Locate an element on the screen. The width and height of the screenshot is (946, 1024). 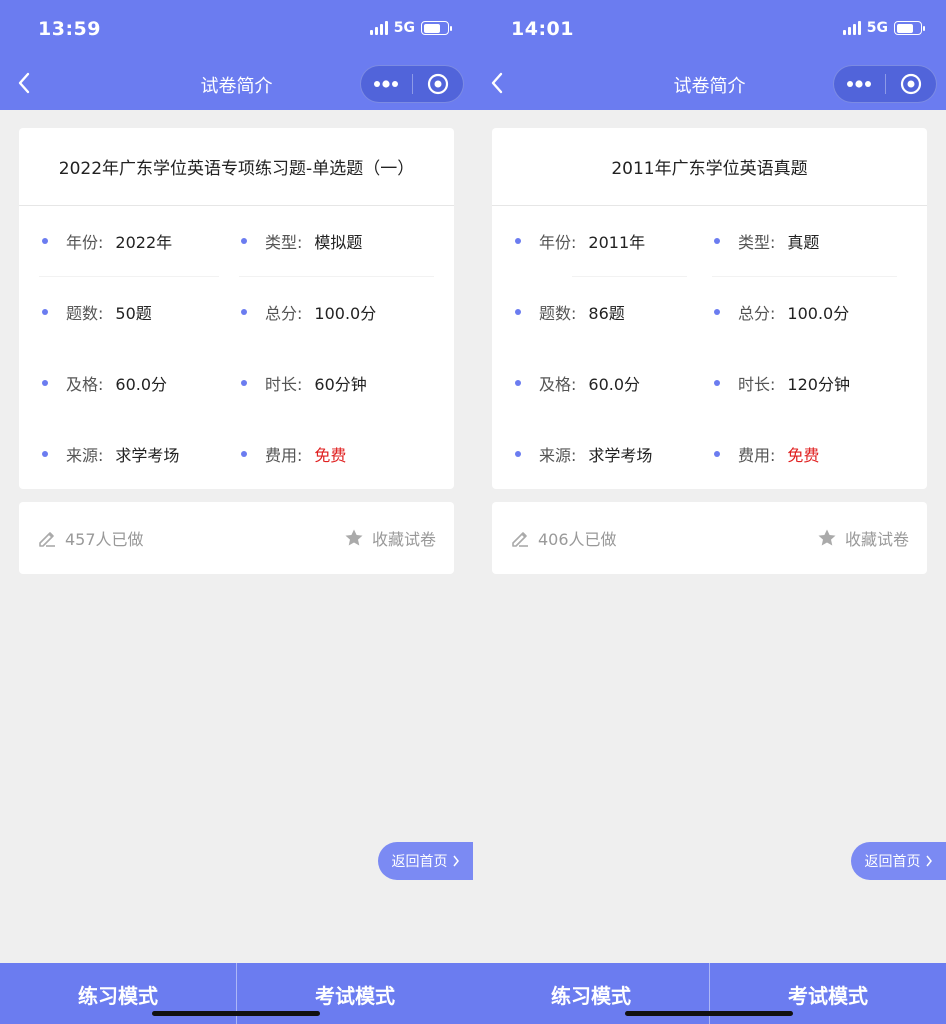
header: 14:01 5G 试卷简介 is located at coordinates (709, 55).